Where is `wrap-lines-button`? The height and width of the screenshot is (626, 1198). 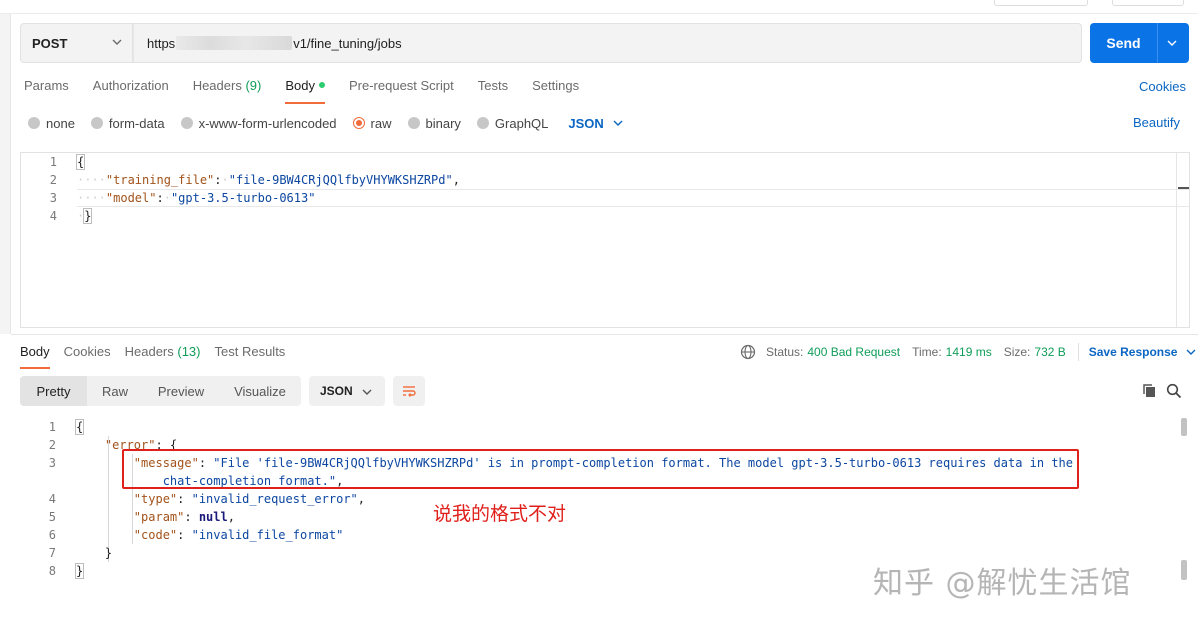 wrap-lines-button is located at coordinates (409, 391).